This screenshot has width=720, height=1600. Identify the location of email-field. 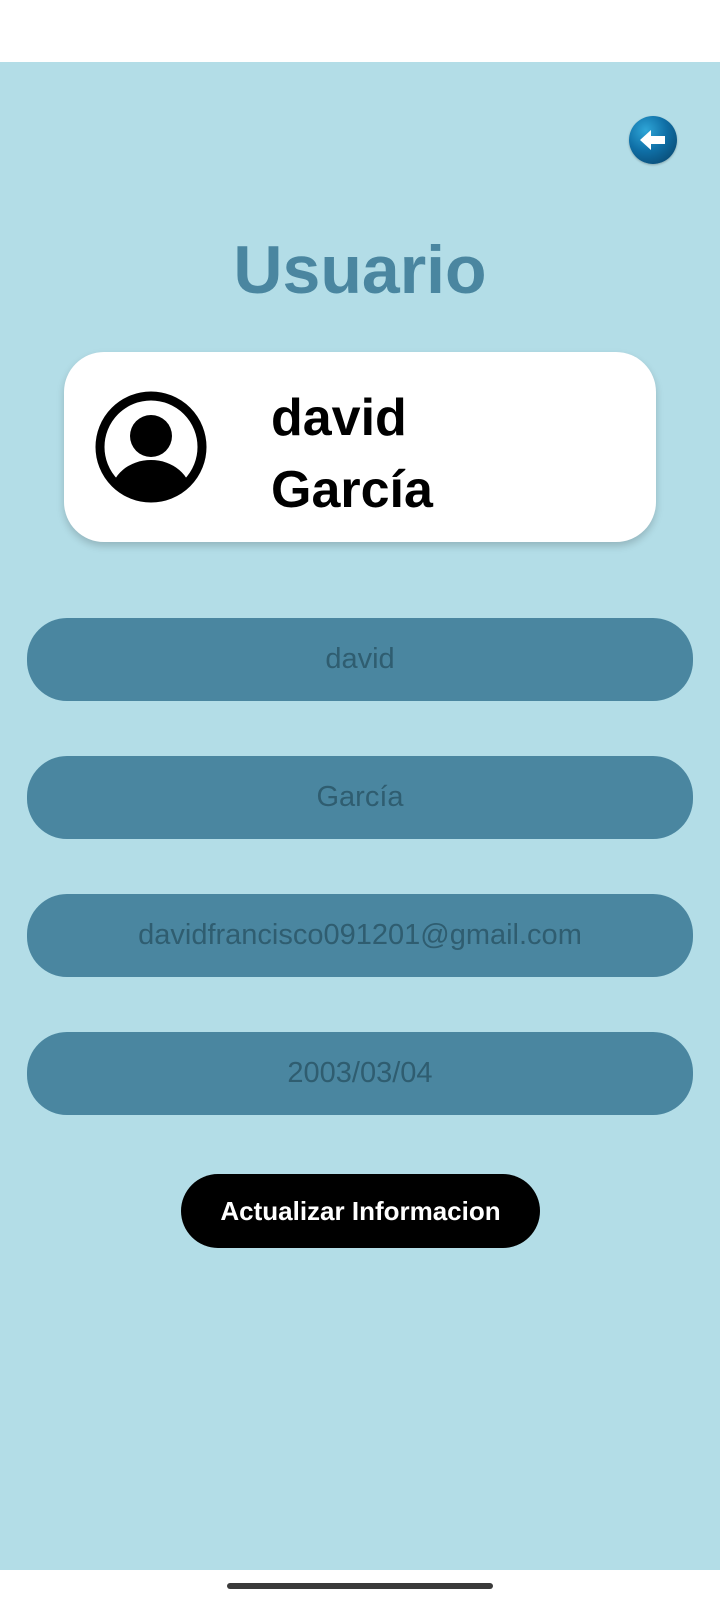
(360, 935).